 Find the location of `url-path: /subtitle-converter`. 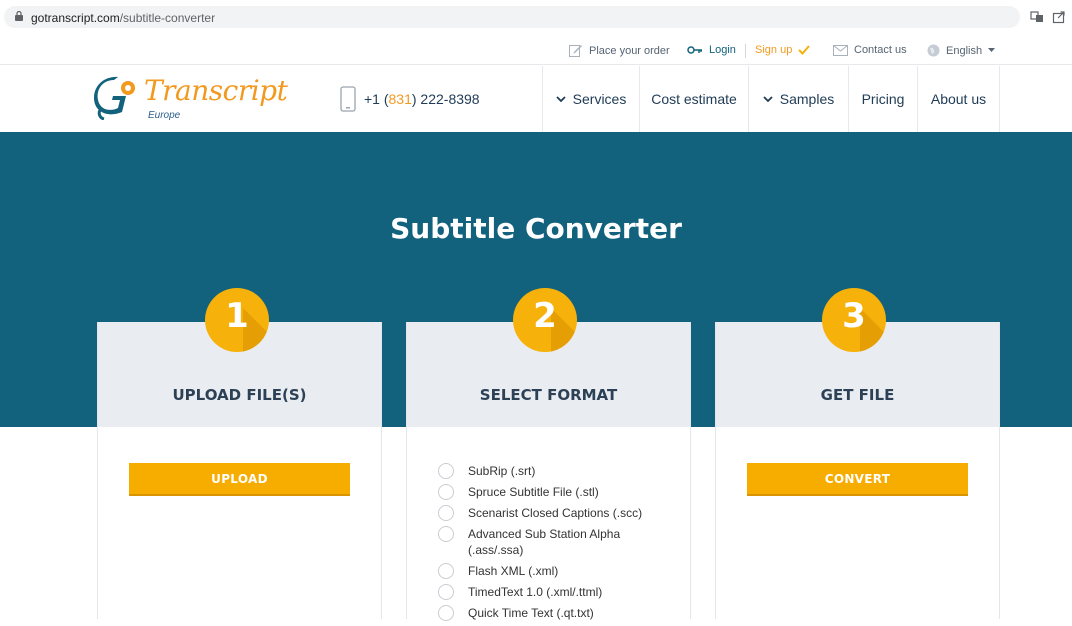

url-path: /subtitle-converter is located at coordinates (167, 18).